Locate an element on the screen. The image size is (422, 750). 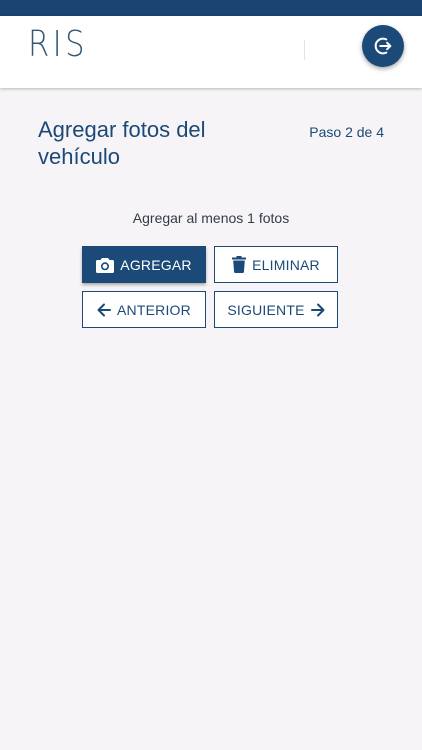
add-photo-button: AGREGAR is located at coordinates (144, 264).